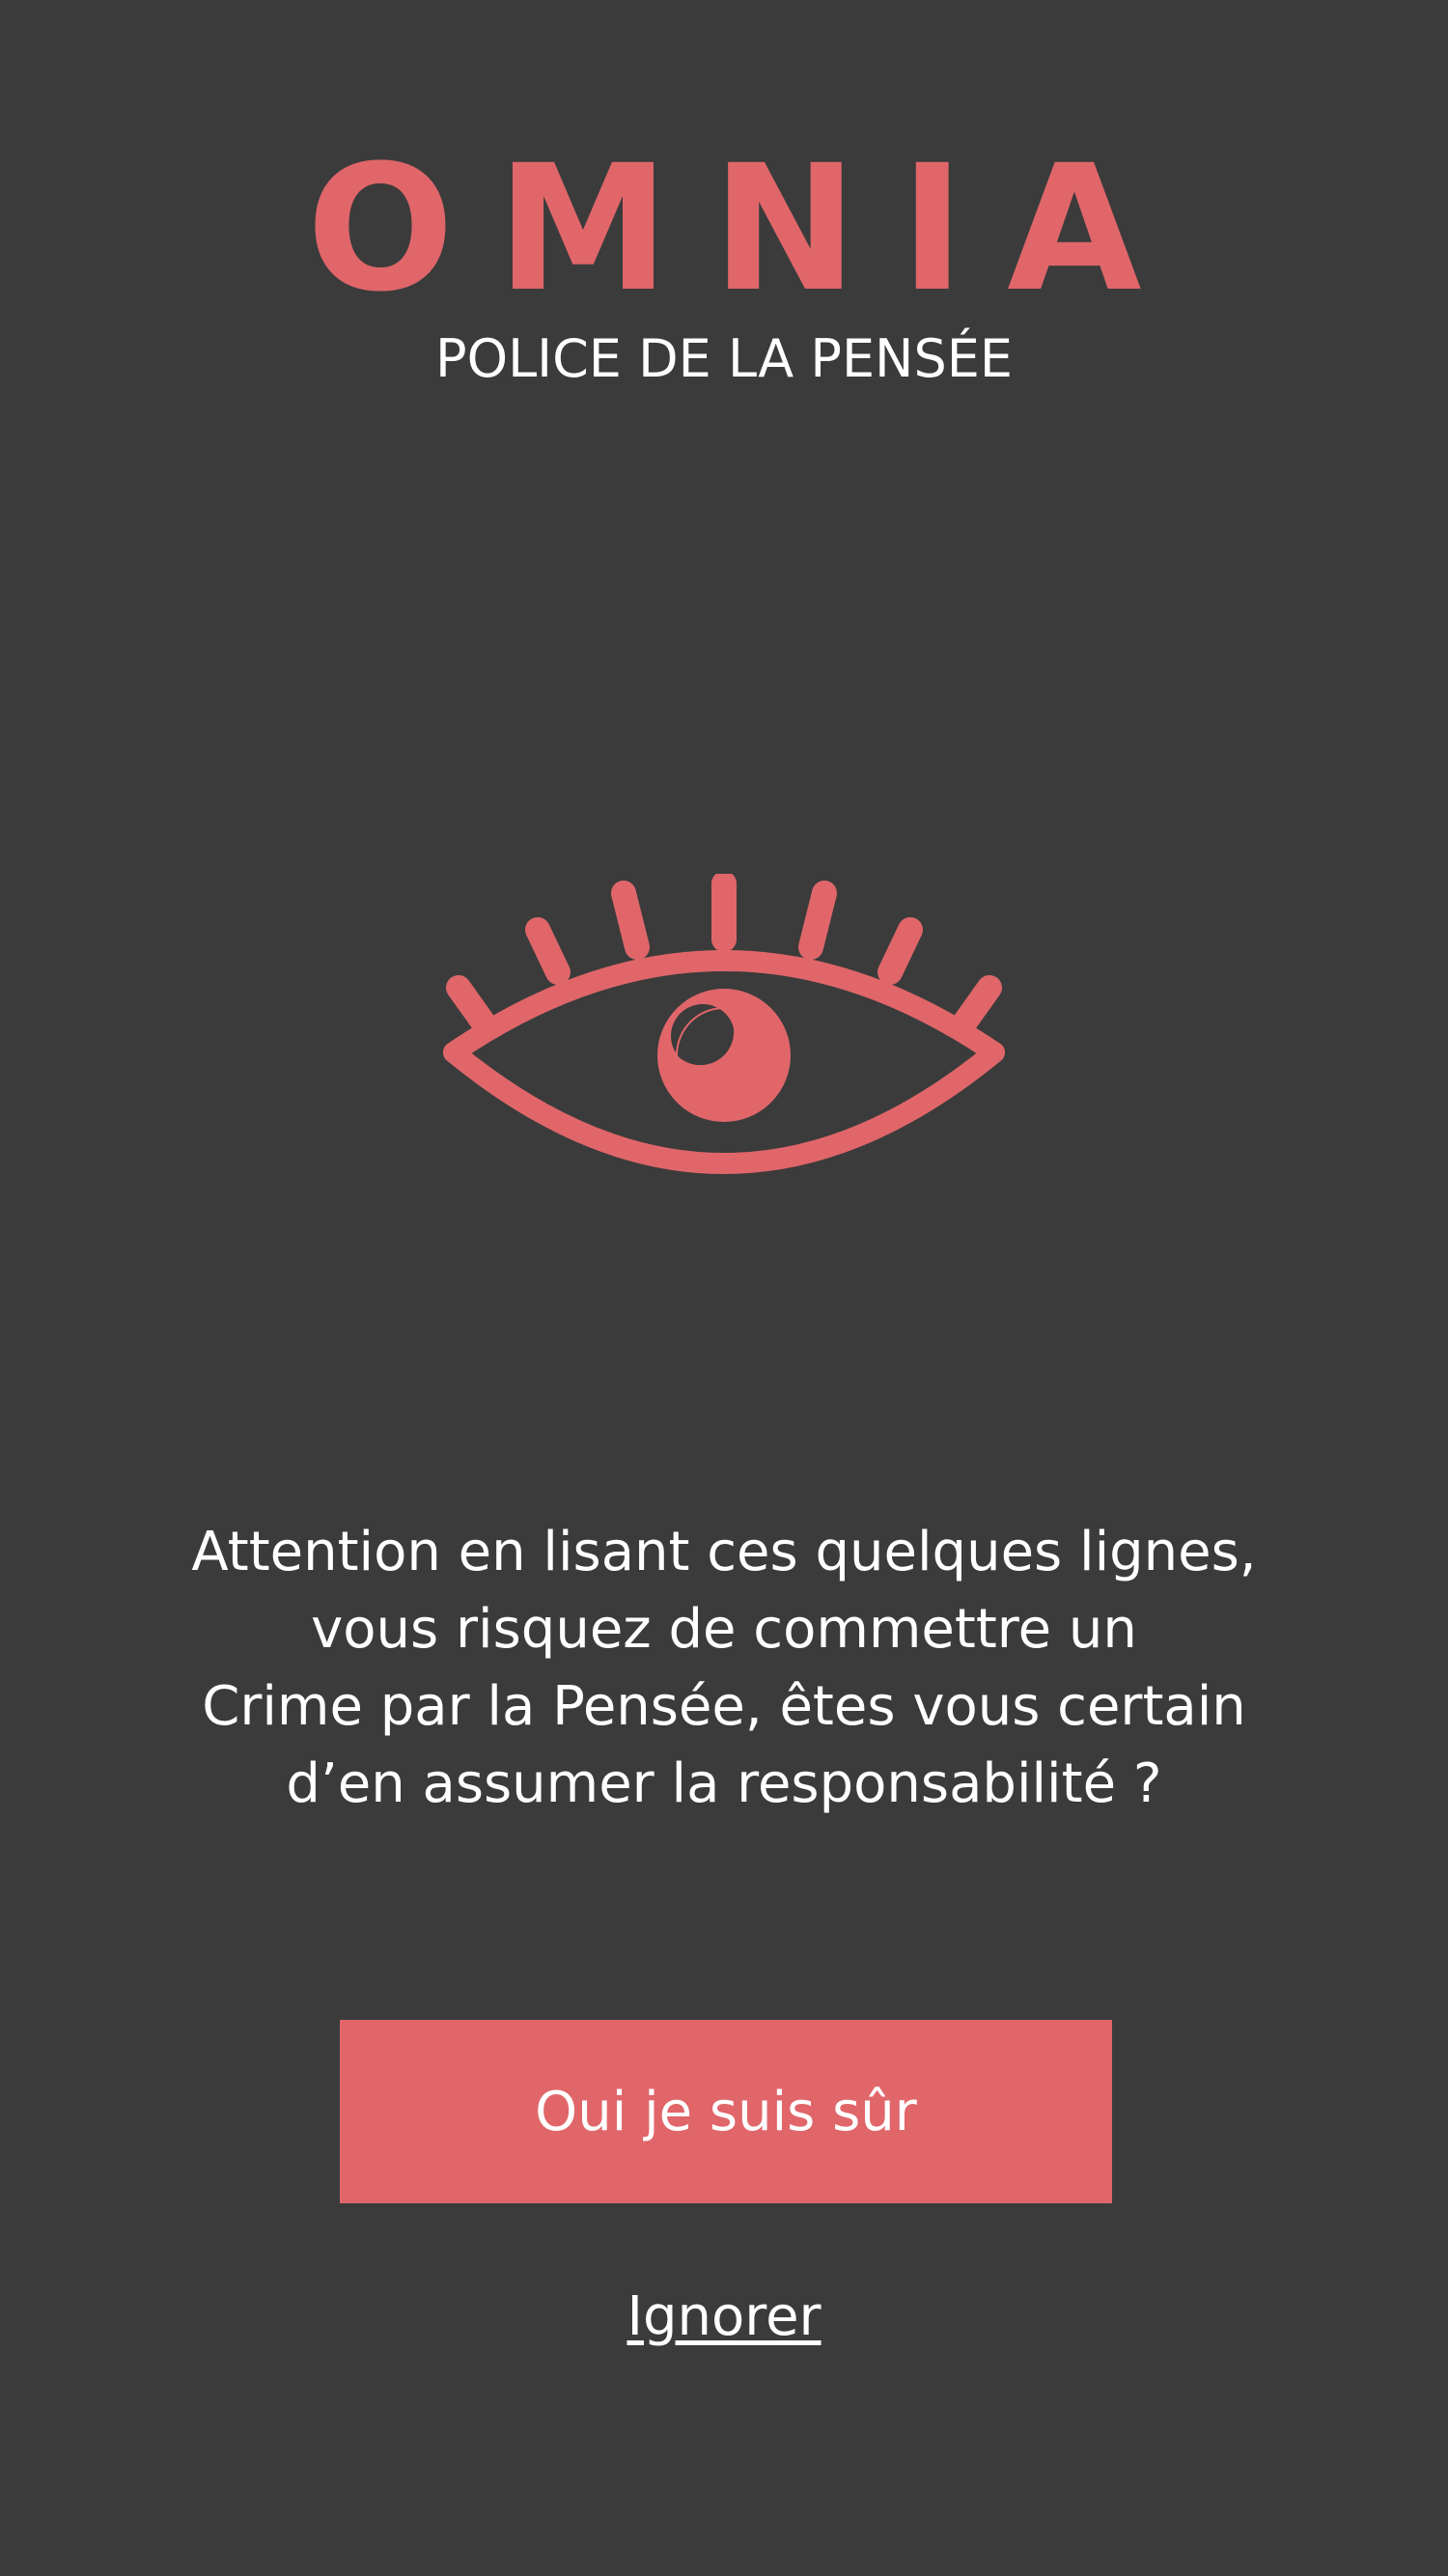 The image size is (1448, 2576). What do you see at coordinates (745, 229) in the screenshot?
I see `app-title: OMNIA` at bounding box center [745, 229].